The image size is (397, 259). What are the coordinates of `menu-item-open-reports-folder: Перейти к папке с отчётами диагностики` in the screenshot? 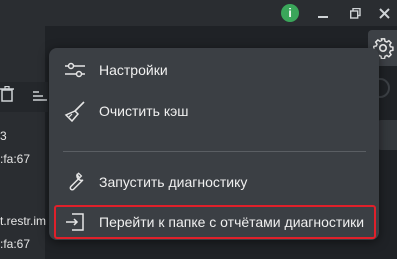 It's located at (215, 222).